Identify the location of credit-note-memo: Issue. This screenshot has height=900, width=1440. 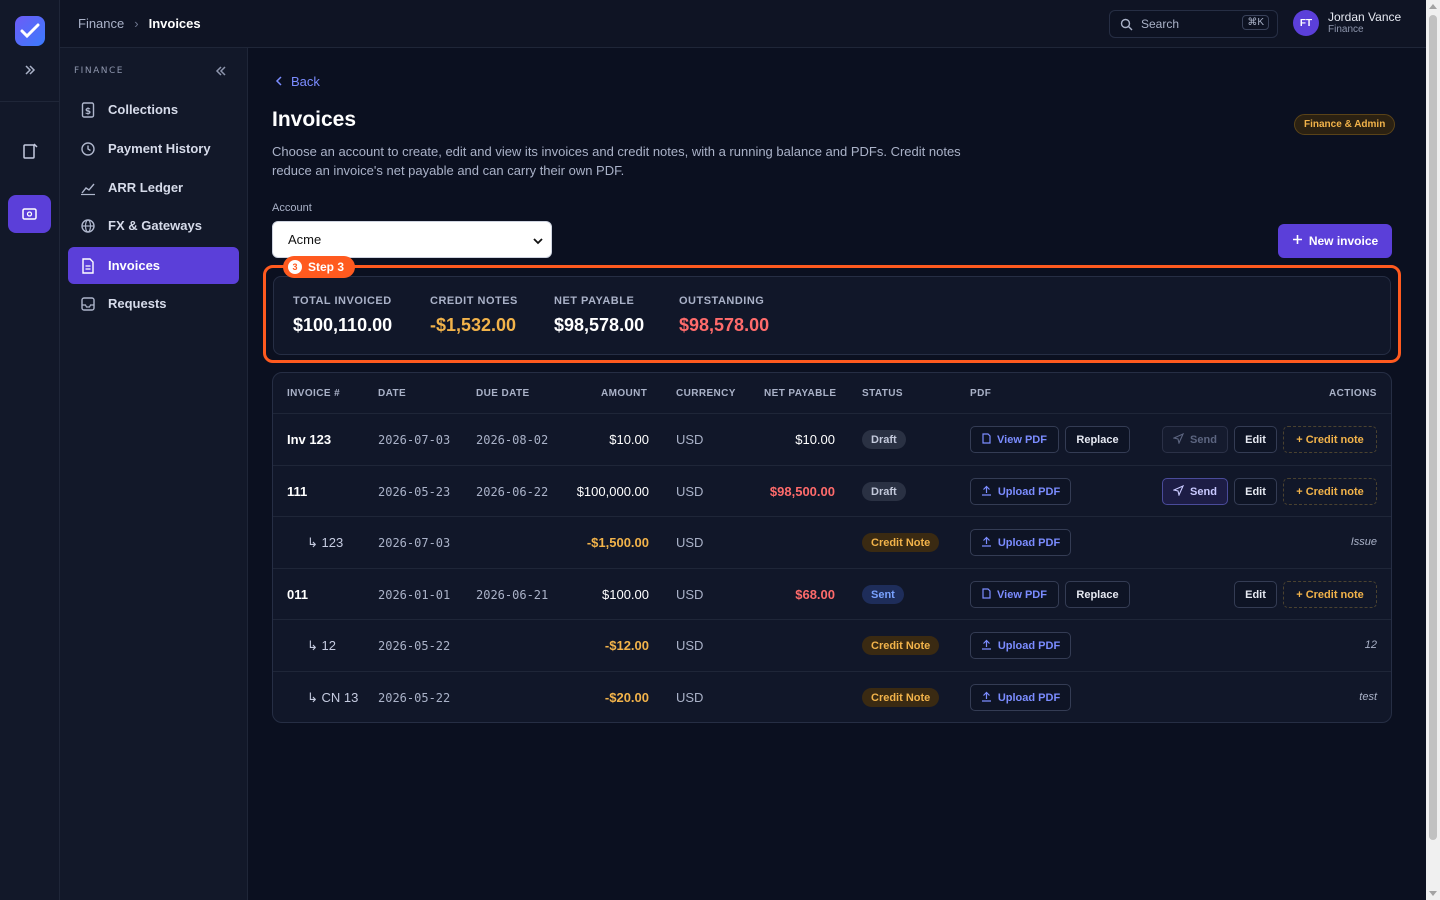
(1363, 542).